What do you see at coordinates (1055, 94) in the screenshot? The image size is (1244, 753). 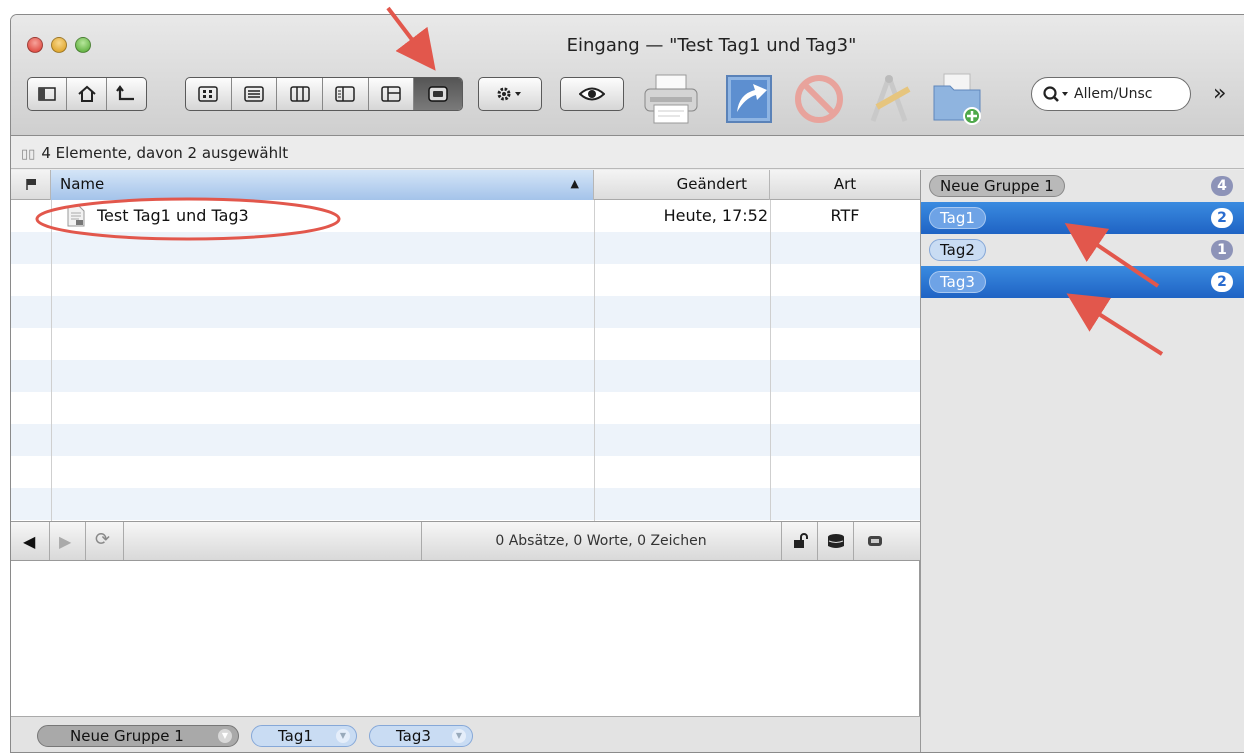 I see `search-icon` at bounding box center [1055, 94].